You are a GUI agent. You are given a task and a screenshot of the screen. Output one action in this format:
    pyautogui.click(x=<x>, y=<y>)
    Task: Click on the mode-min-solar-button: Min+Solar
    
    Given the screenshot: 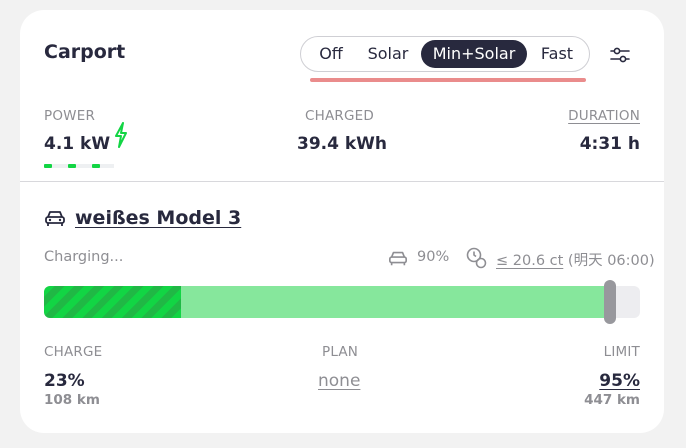 What is the action you would take?
    pyautogui.click(x=474, y=54)
    